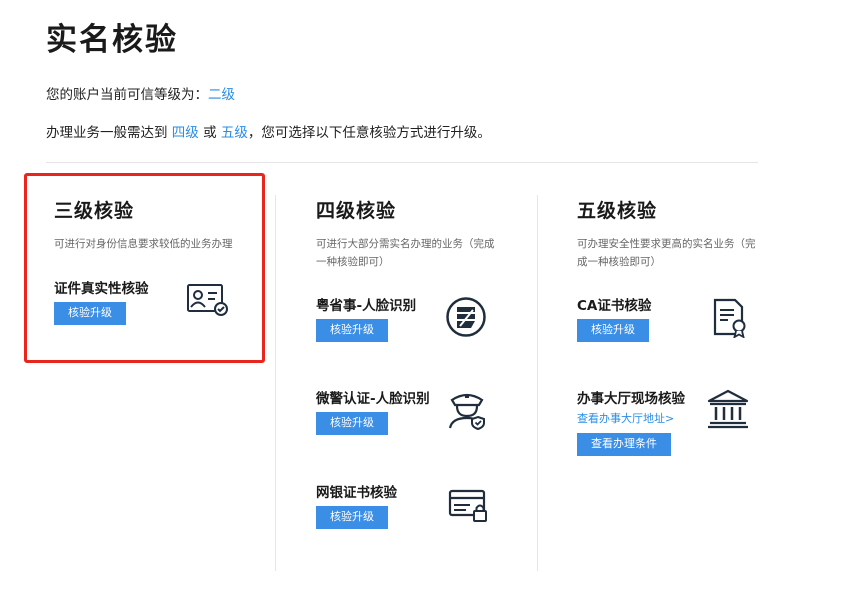 The image size is (844, 589). What do you see at coordinates (617, 211) in the screenshot?
I see `level-5-title: 五级核验` at bounding box center [617, 211].